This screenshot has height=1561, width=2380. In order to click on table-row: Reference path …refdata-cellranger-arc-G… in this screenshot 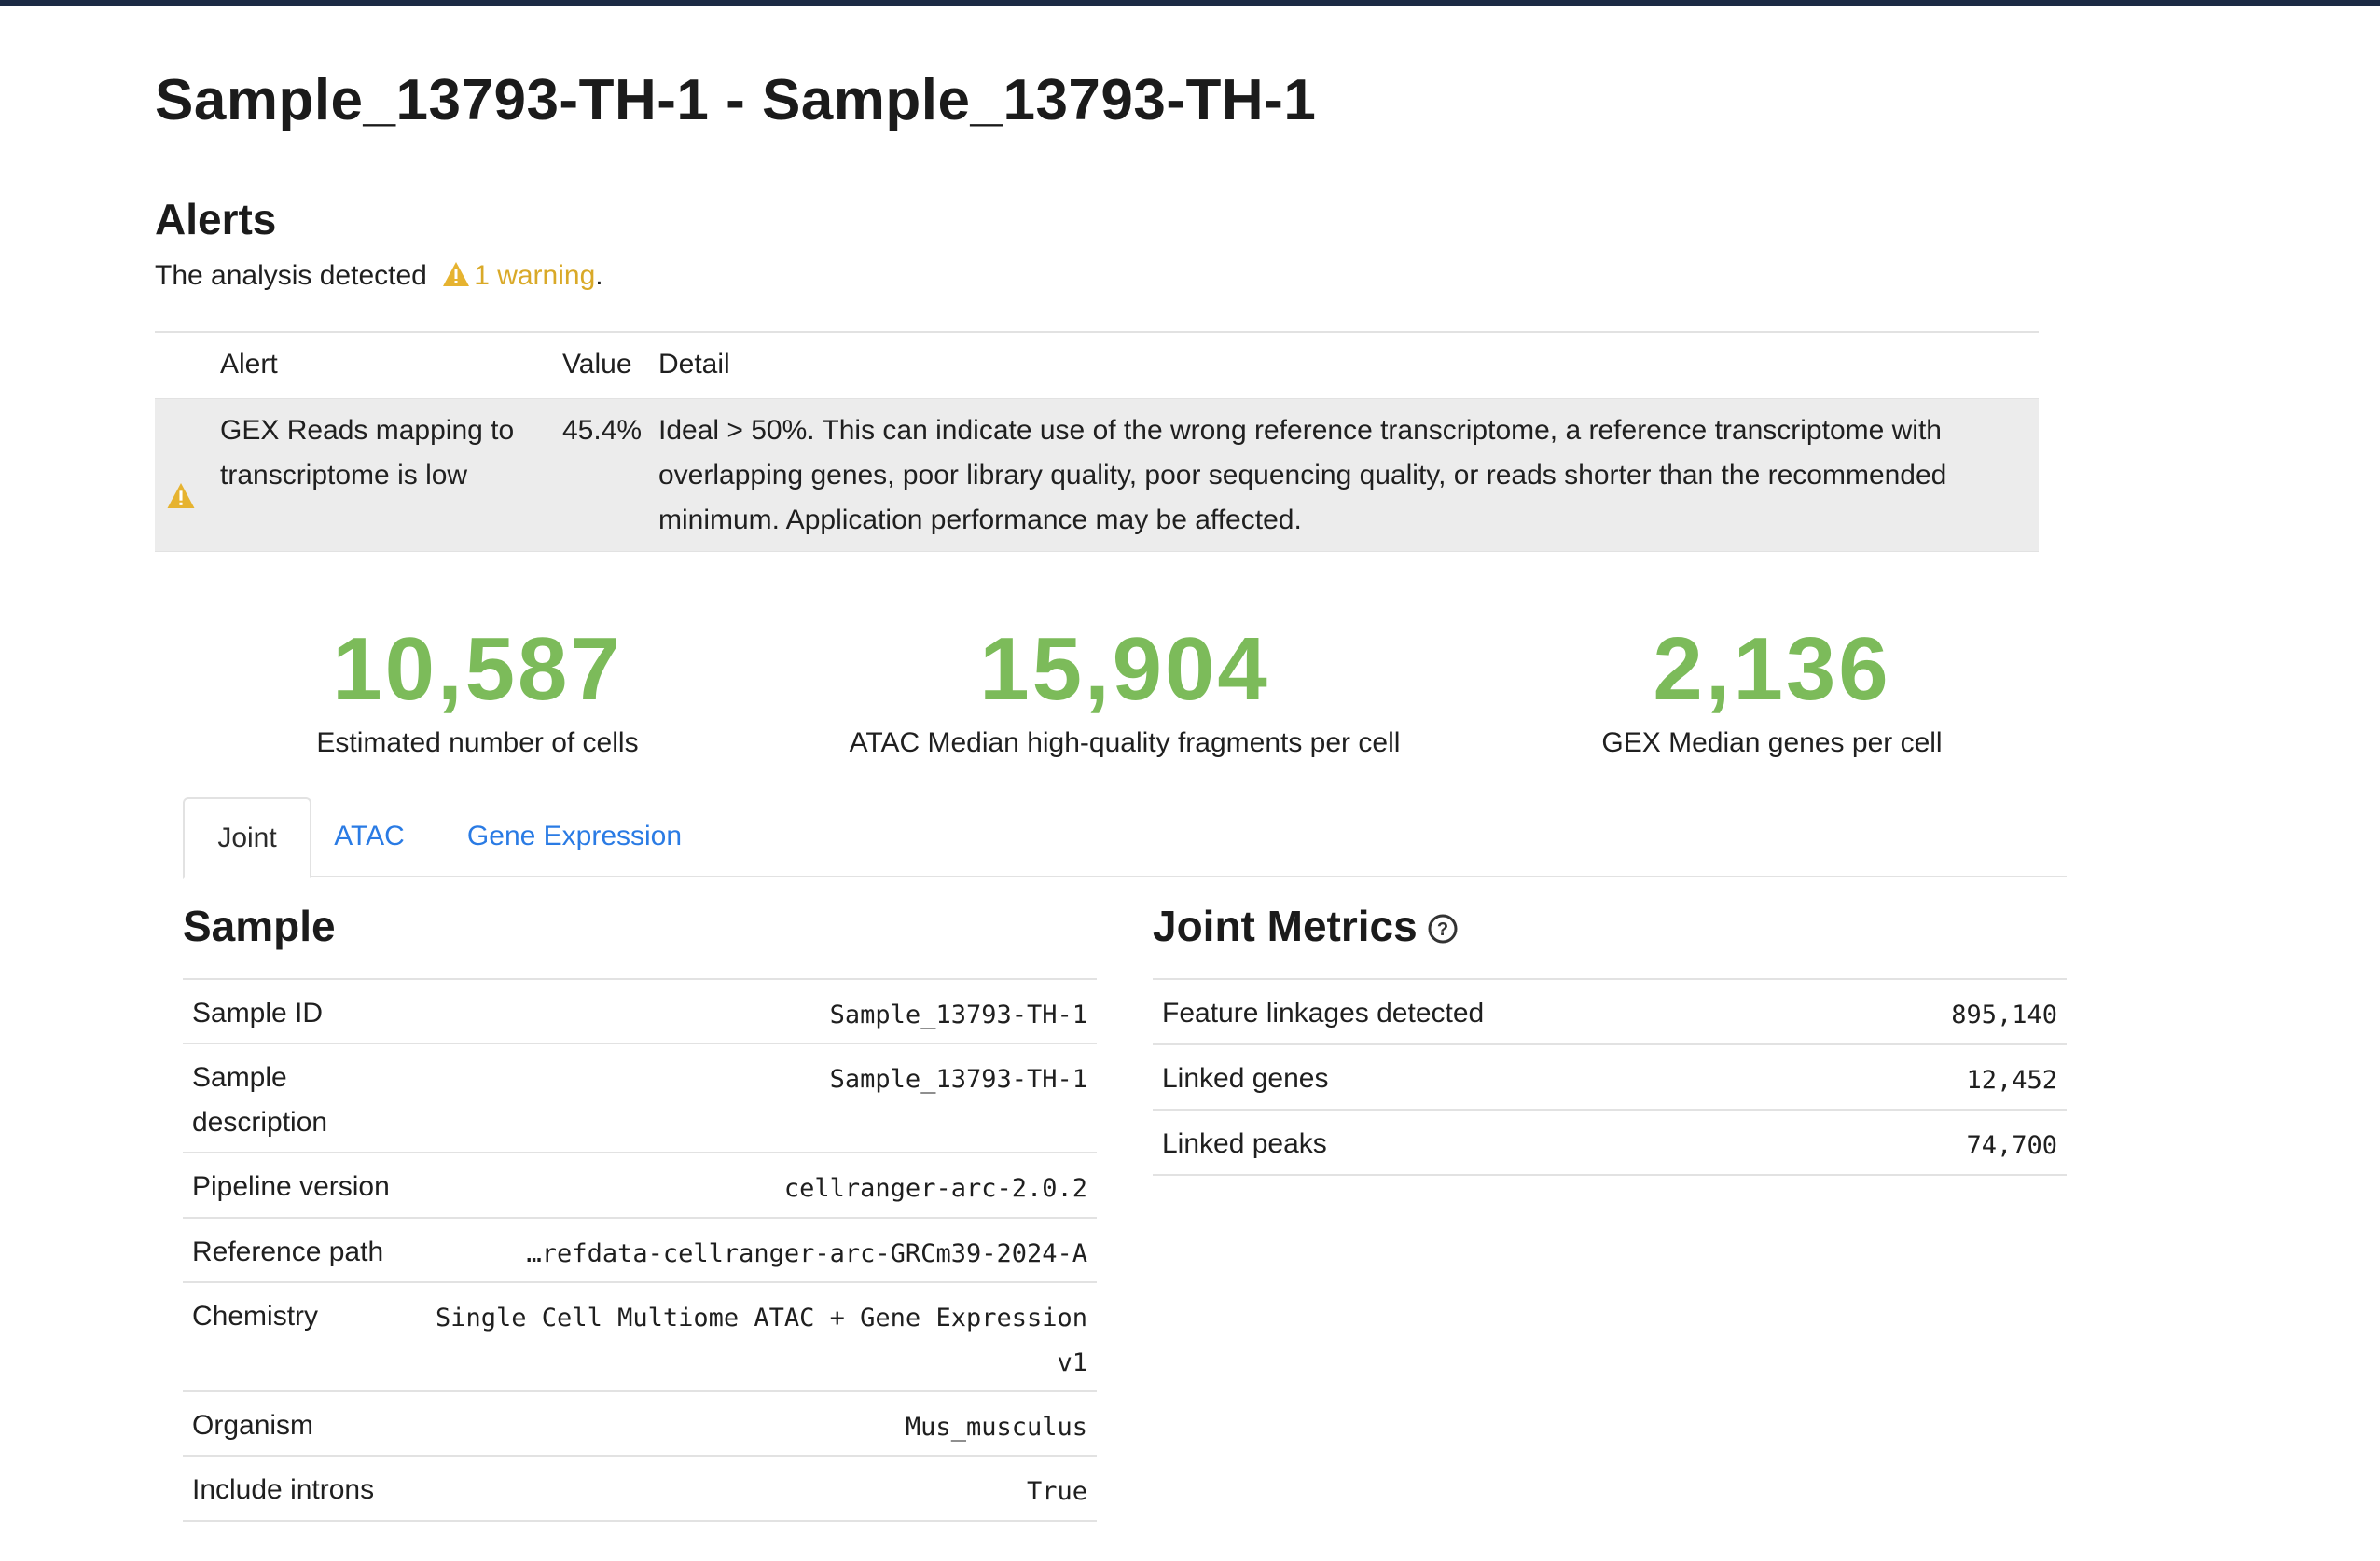, I will do `click(640, 1251)`.